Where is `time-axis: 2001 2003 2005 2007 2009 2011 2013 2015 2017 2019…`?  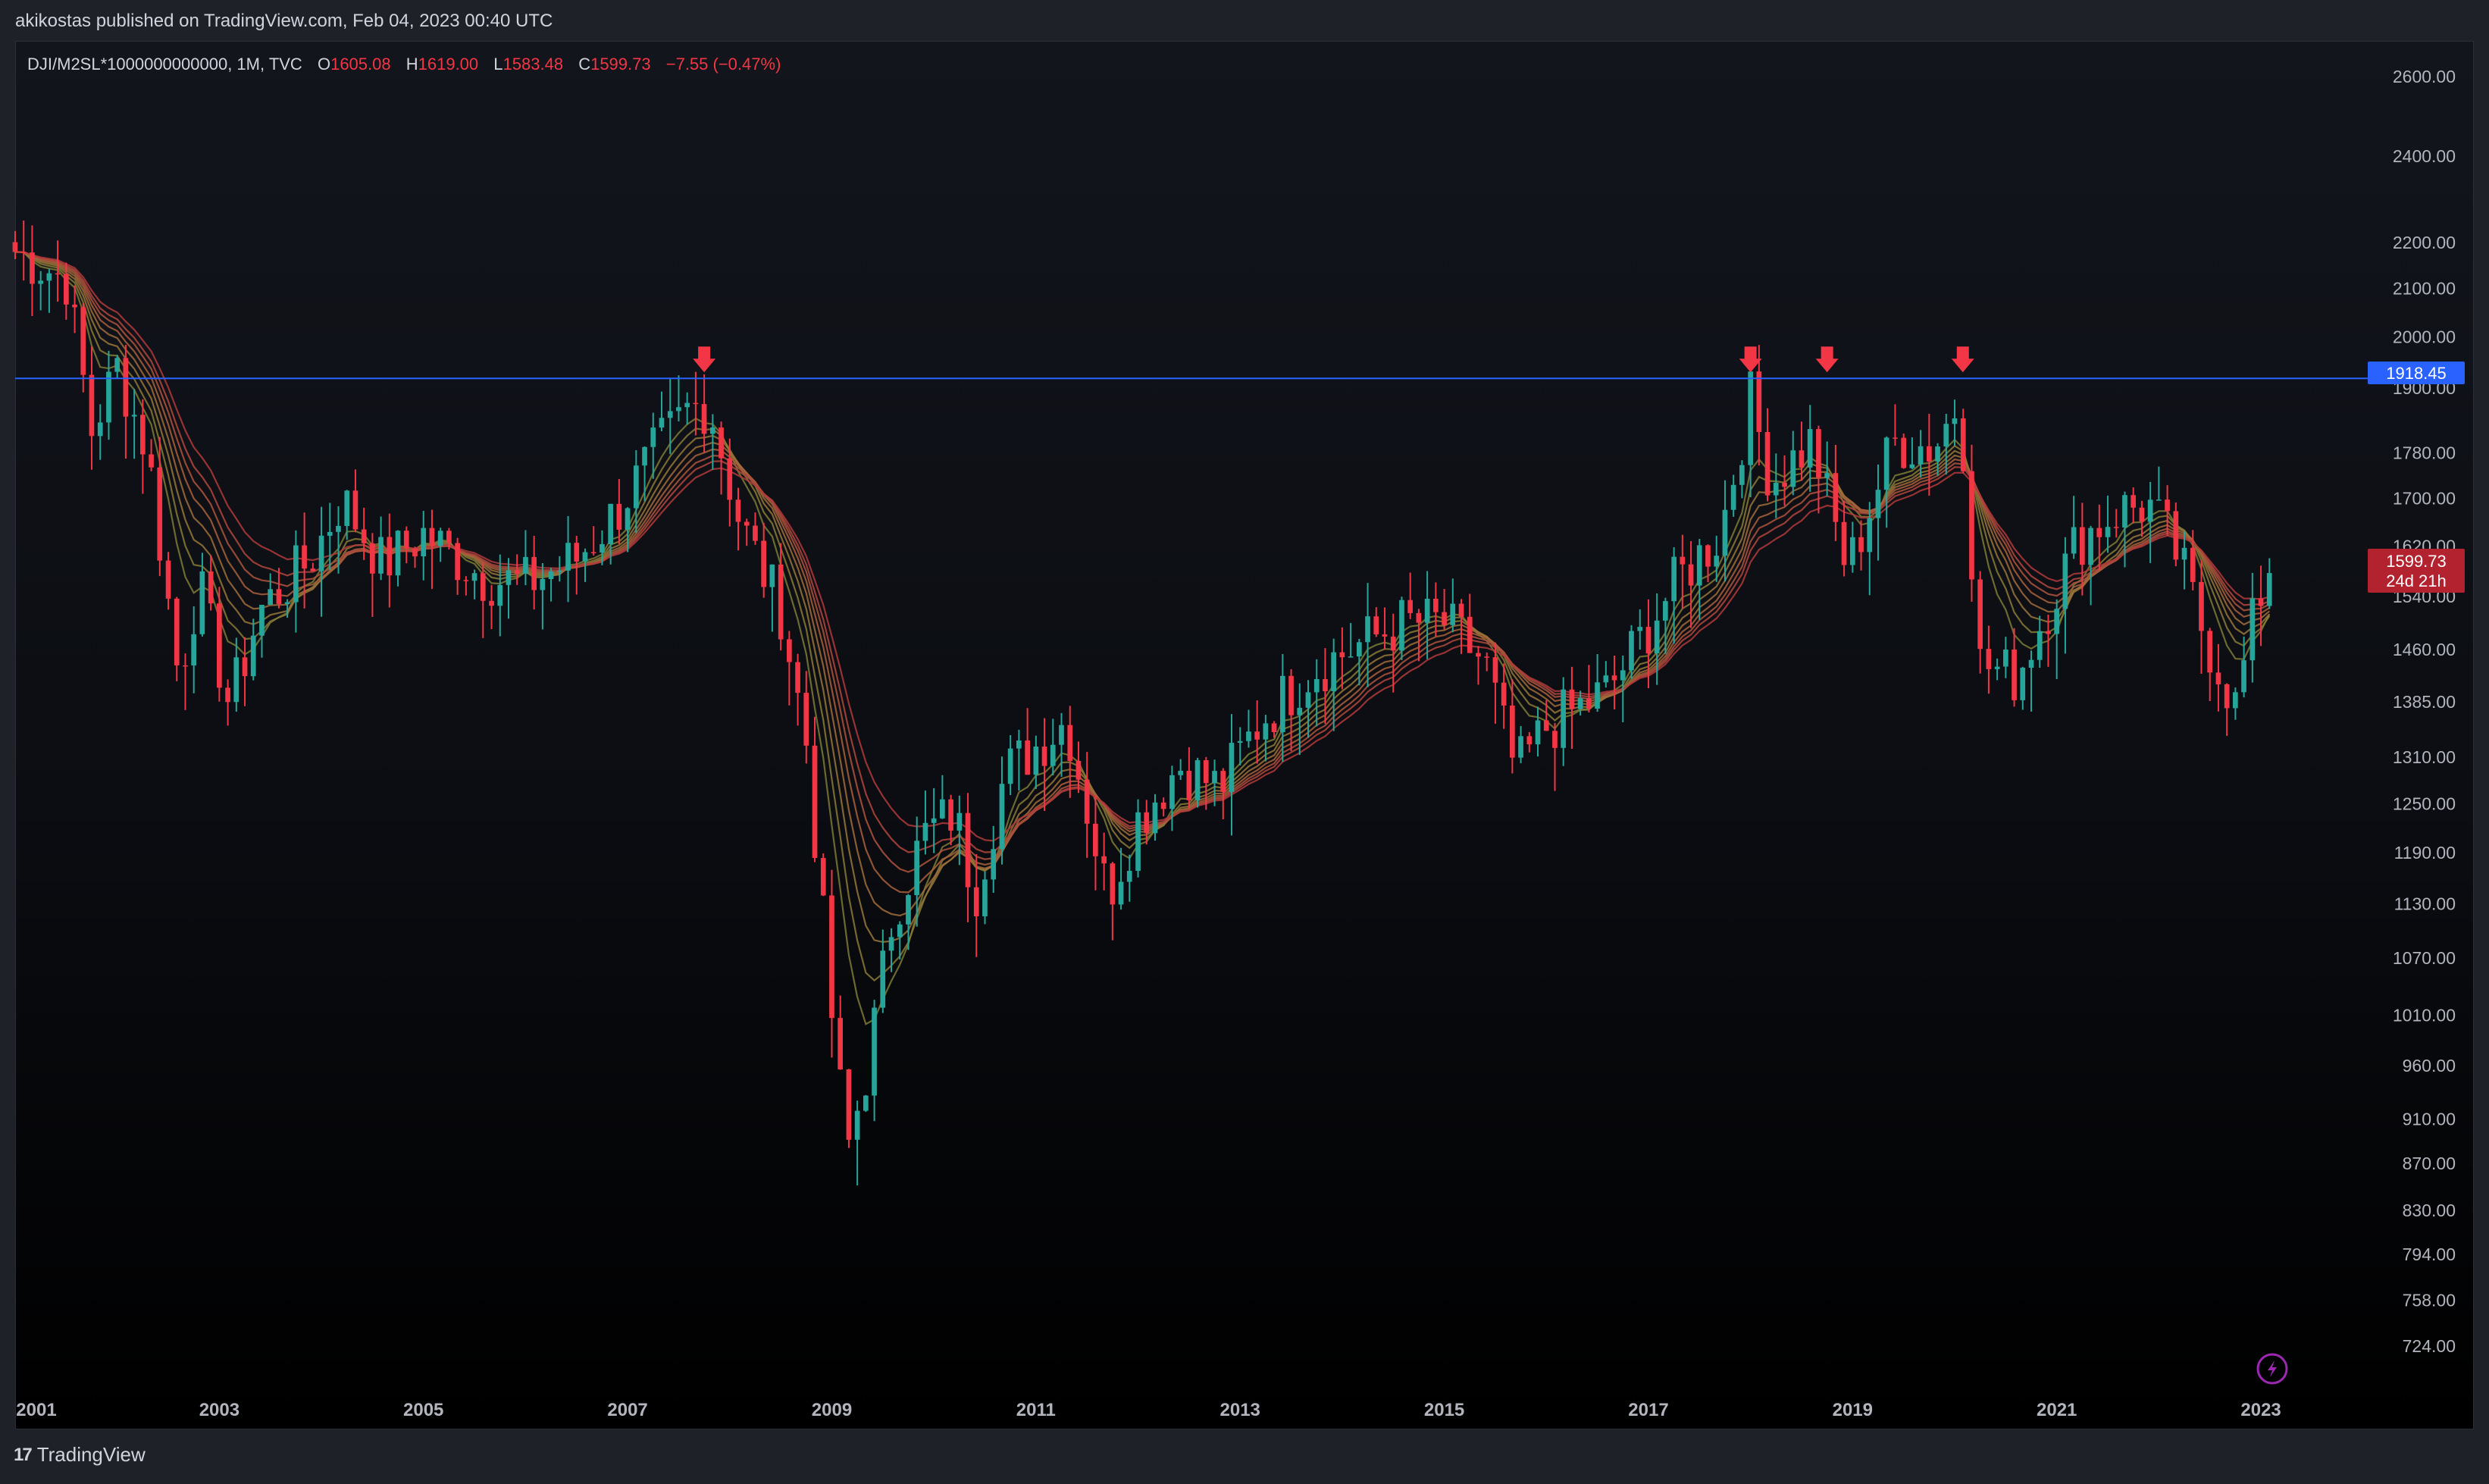
time-axis: 2001 2003 2005 2007 2009 2011 2013 2015 2017 2019… is located at coordinates (1148, 1410).